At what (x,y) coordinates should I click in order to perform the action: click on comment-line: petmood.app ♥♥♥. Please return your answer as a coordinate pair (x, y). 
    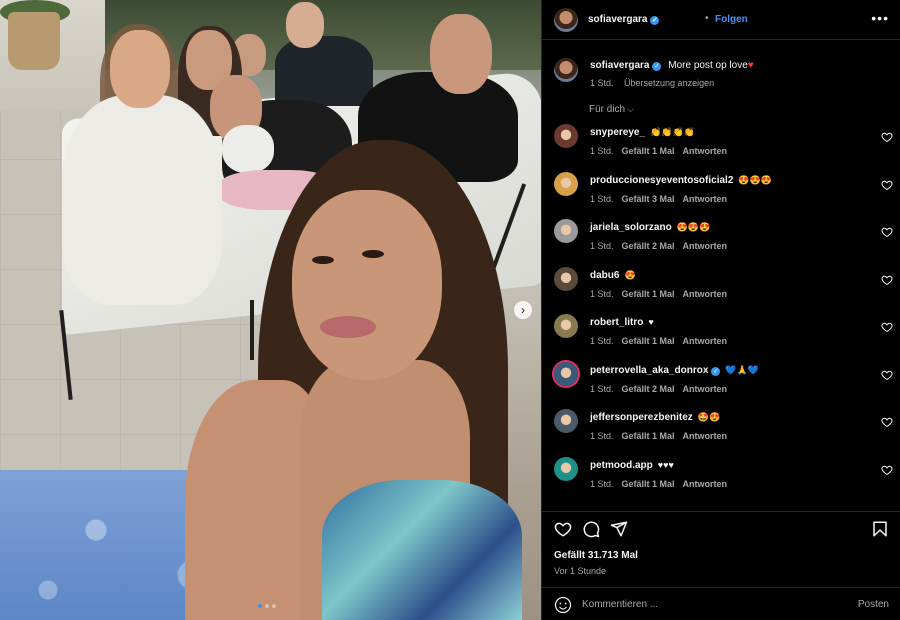
    Looking at the image, I should click on (632, 465).